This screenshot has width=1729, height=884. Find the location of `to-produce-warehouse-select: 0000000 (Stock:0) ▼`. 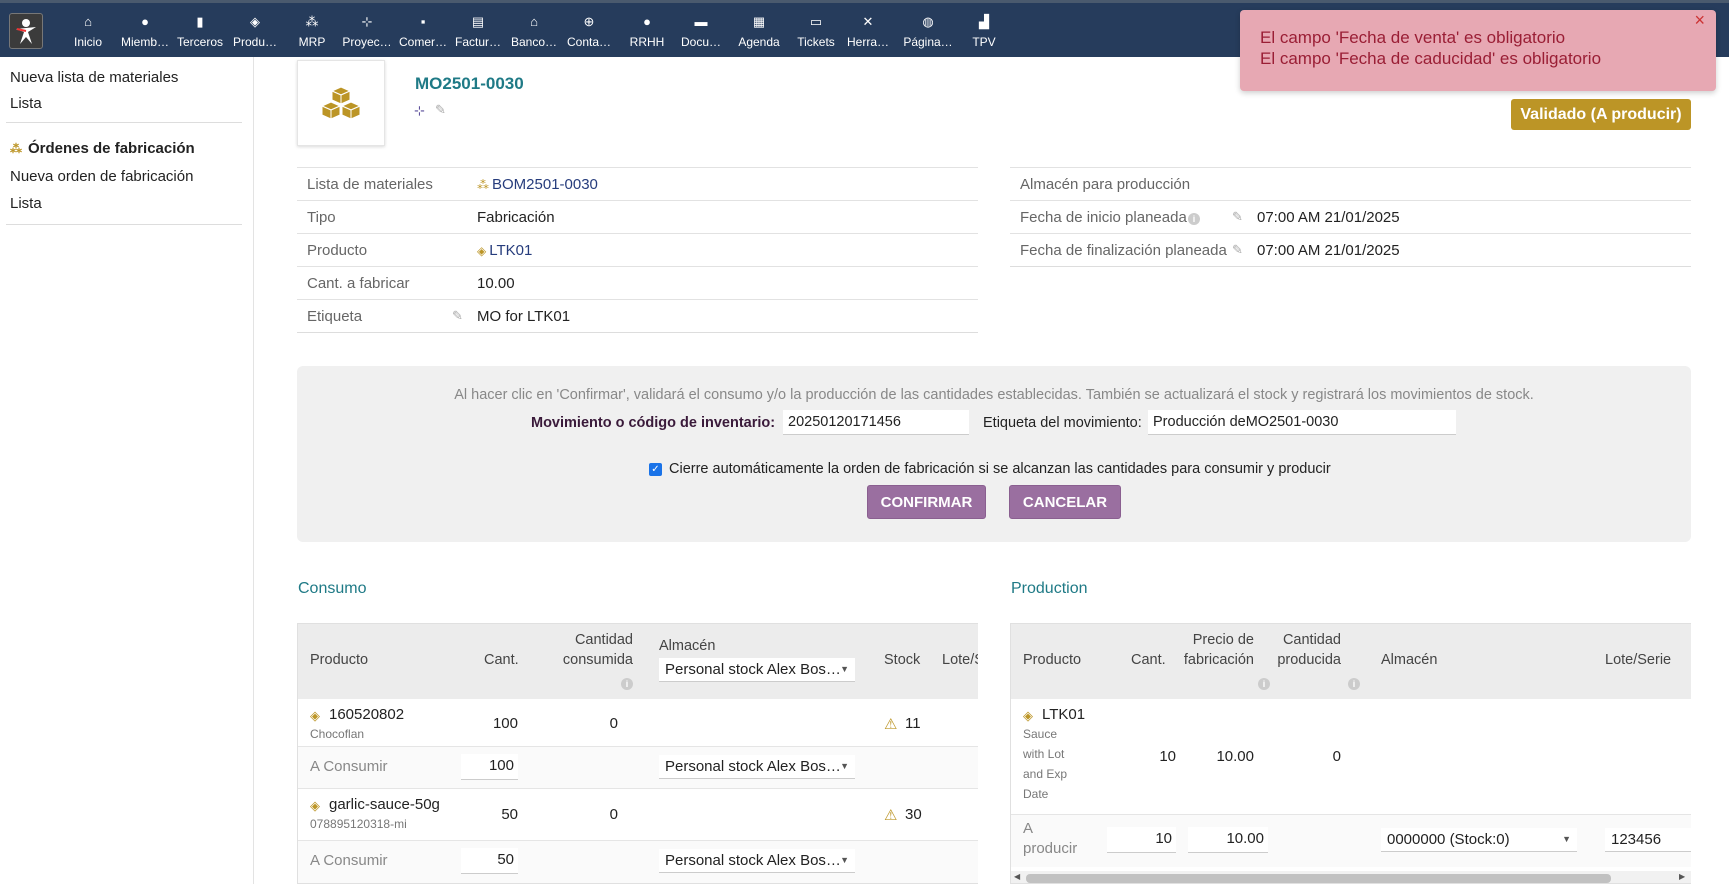

to-produce-warehouse-select: 0000000 (Stock:0) ▼ is located at coordinates (1479, 840).